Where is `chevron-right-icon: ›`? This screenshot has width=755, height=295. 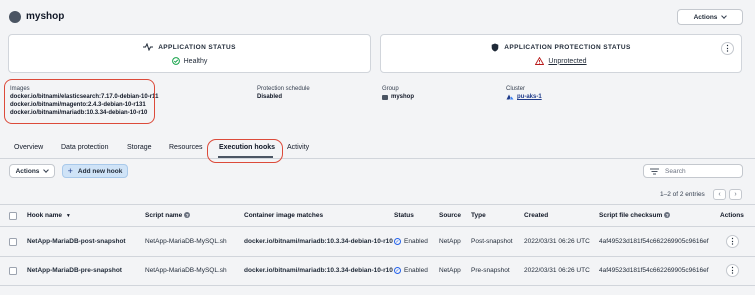
chevron-right-icon: › is located at coordinates (735, 194).